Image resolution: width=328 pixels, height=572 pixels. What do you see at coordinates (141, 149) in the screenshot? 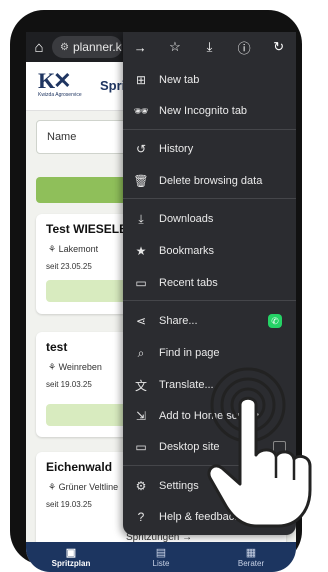
I see `history-icon: ↺` at bounding box center [141, 149].